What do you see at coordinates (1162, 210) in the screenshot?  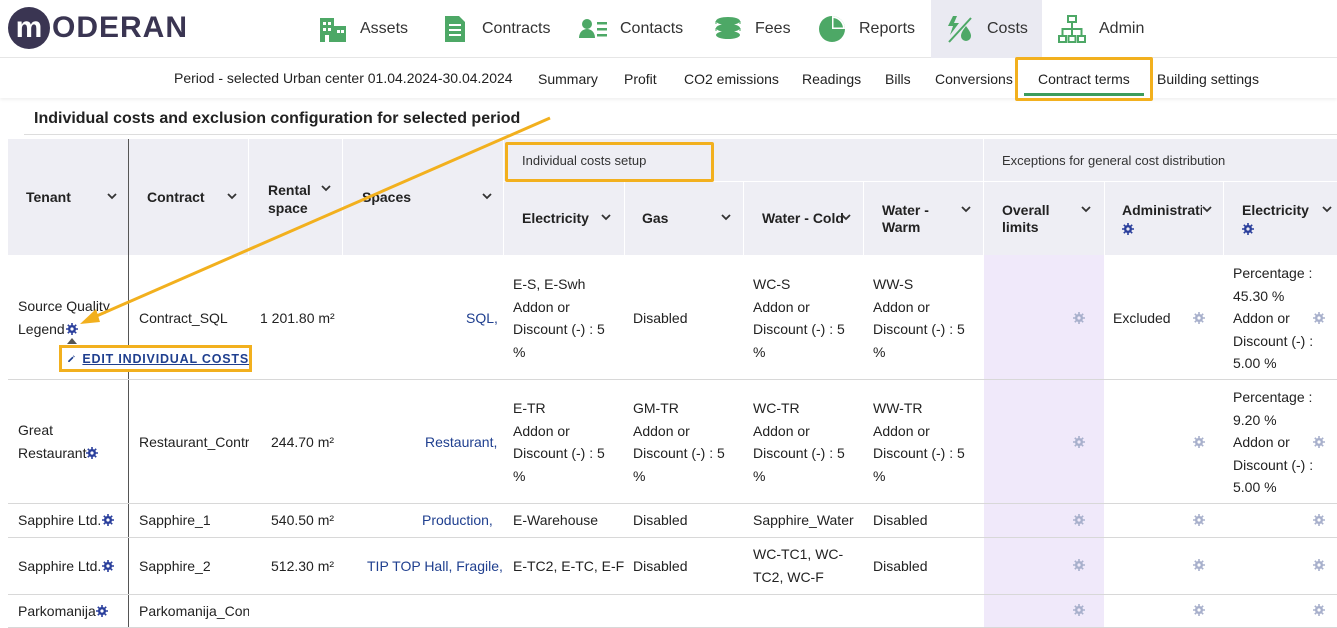 I see `col-header-administration: Administration` at bounding box center [1162, 210].